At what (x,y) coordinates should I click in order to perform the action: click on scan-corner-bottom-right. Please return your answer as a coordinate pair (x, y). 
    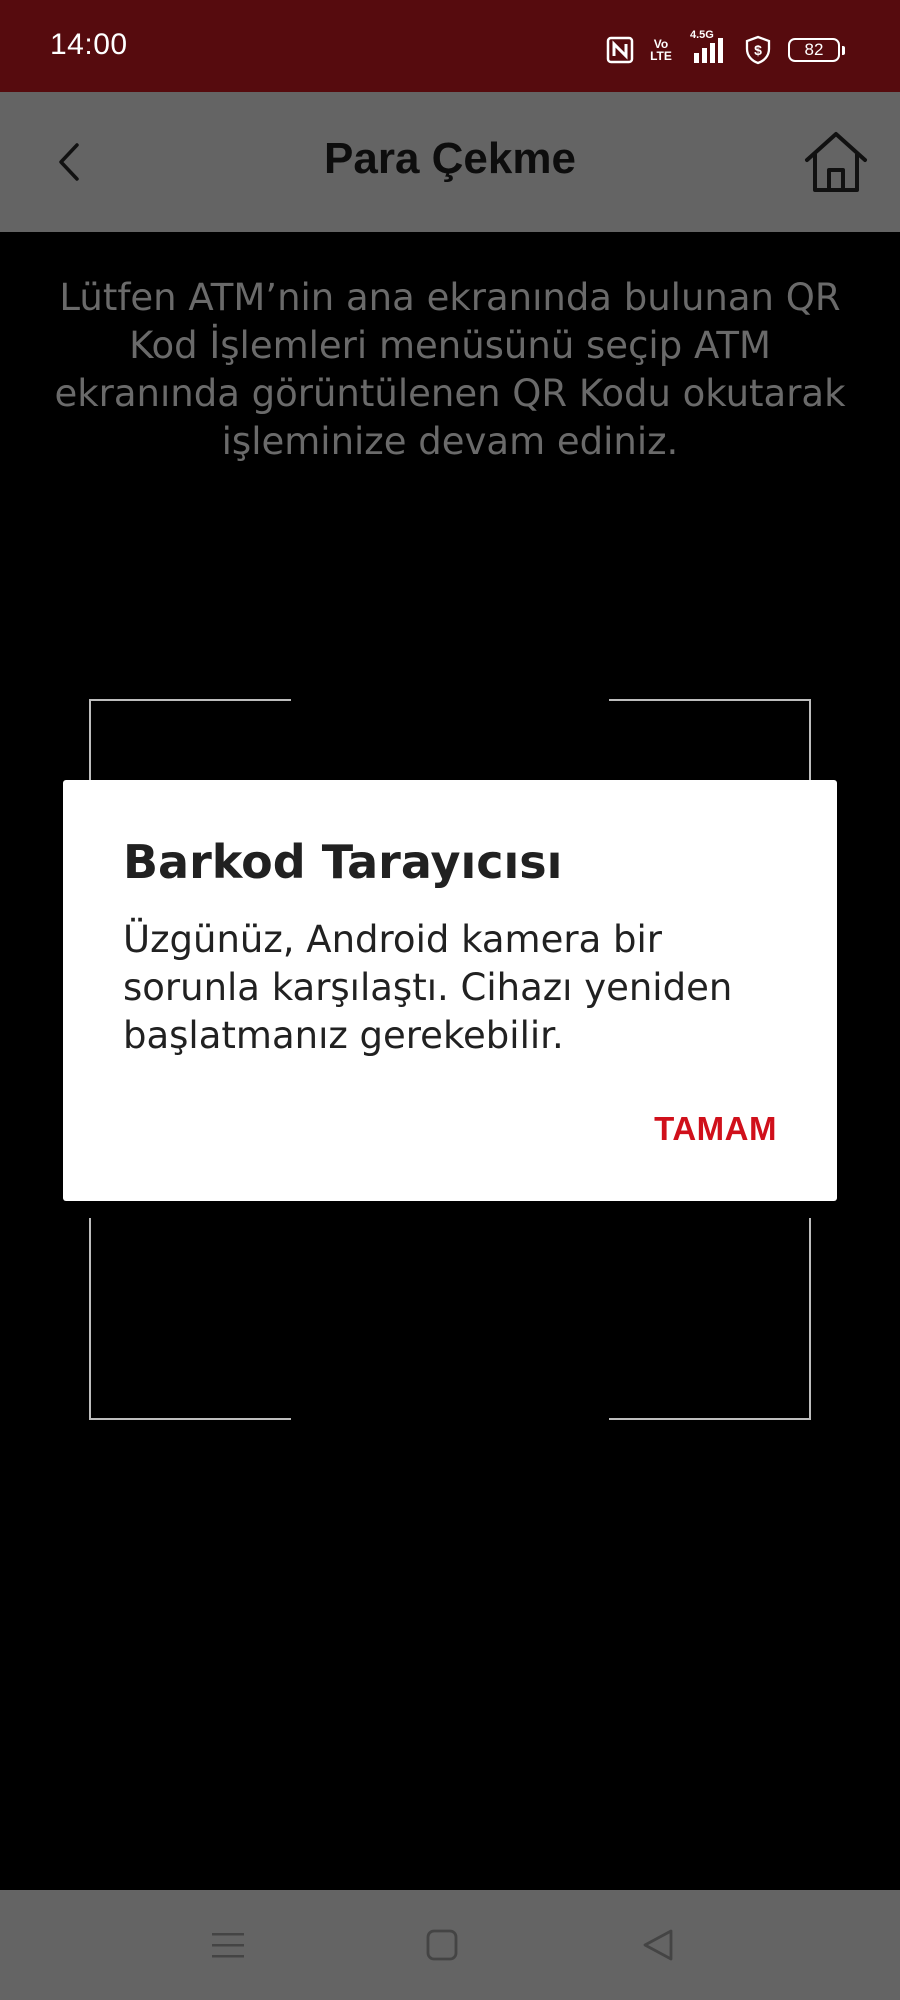
    Looking at the image, I should click on (710, 1319).